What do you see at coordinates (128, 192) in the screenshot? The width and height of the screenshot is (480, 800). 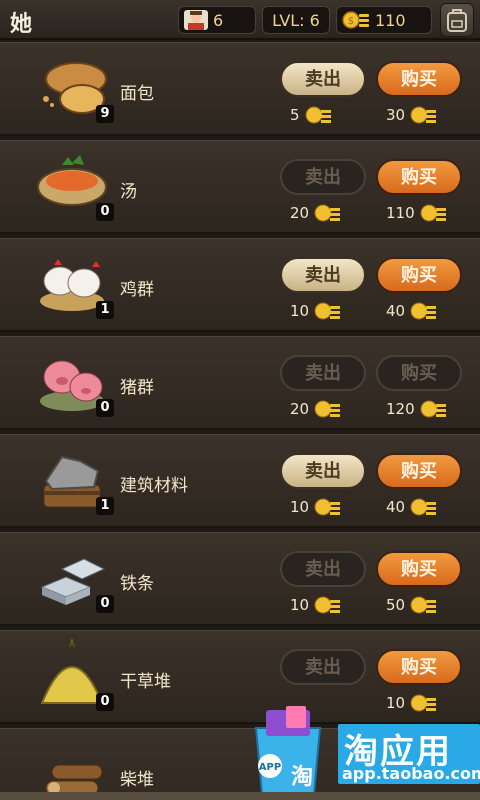 I see `item-name: 汤` at bounding box center [128, 192].